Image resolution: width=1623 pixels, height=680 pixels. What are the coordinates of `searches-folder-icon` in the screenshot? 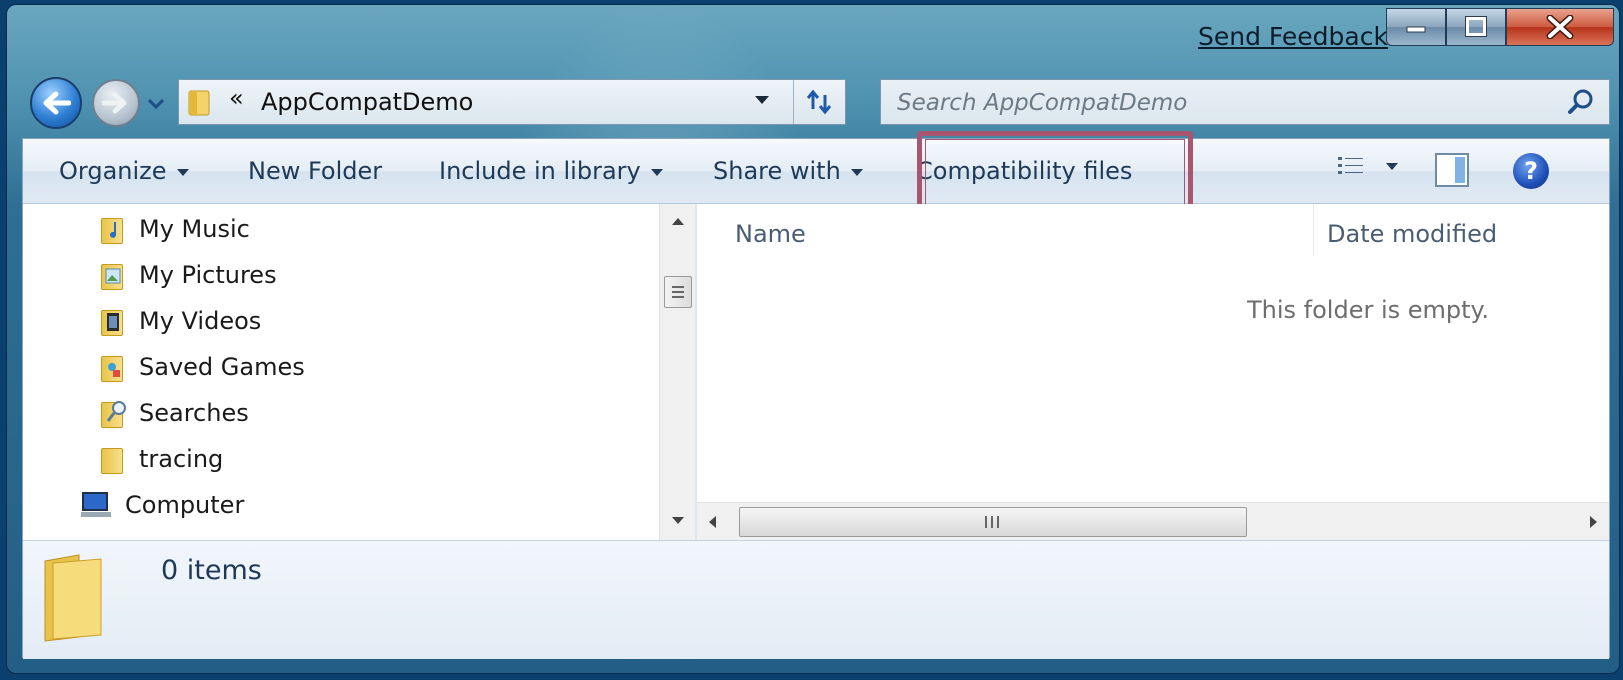 It's located at (113, 413).